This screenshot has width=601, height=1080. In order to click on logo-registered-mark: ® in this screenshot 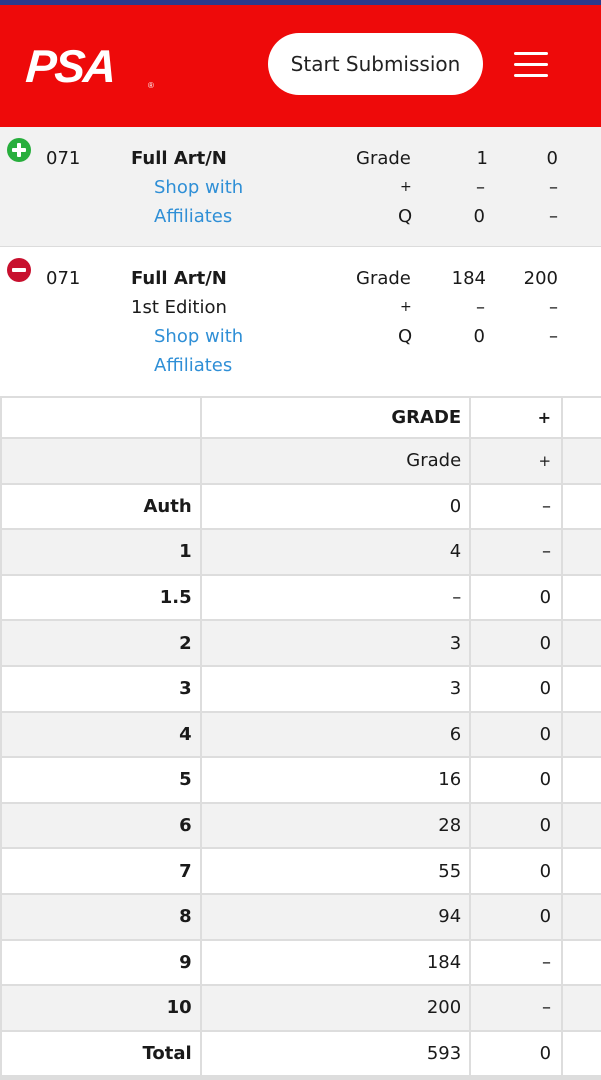, I will do `click(151, 85)`.